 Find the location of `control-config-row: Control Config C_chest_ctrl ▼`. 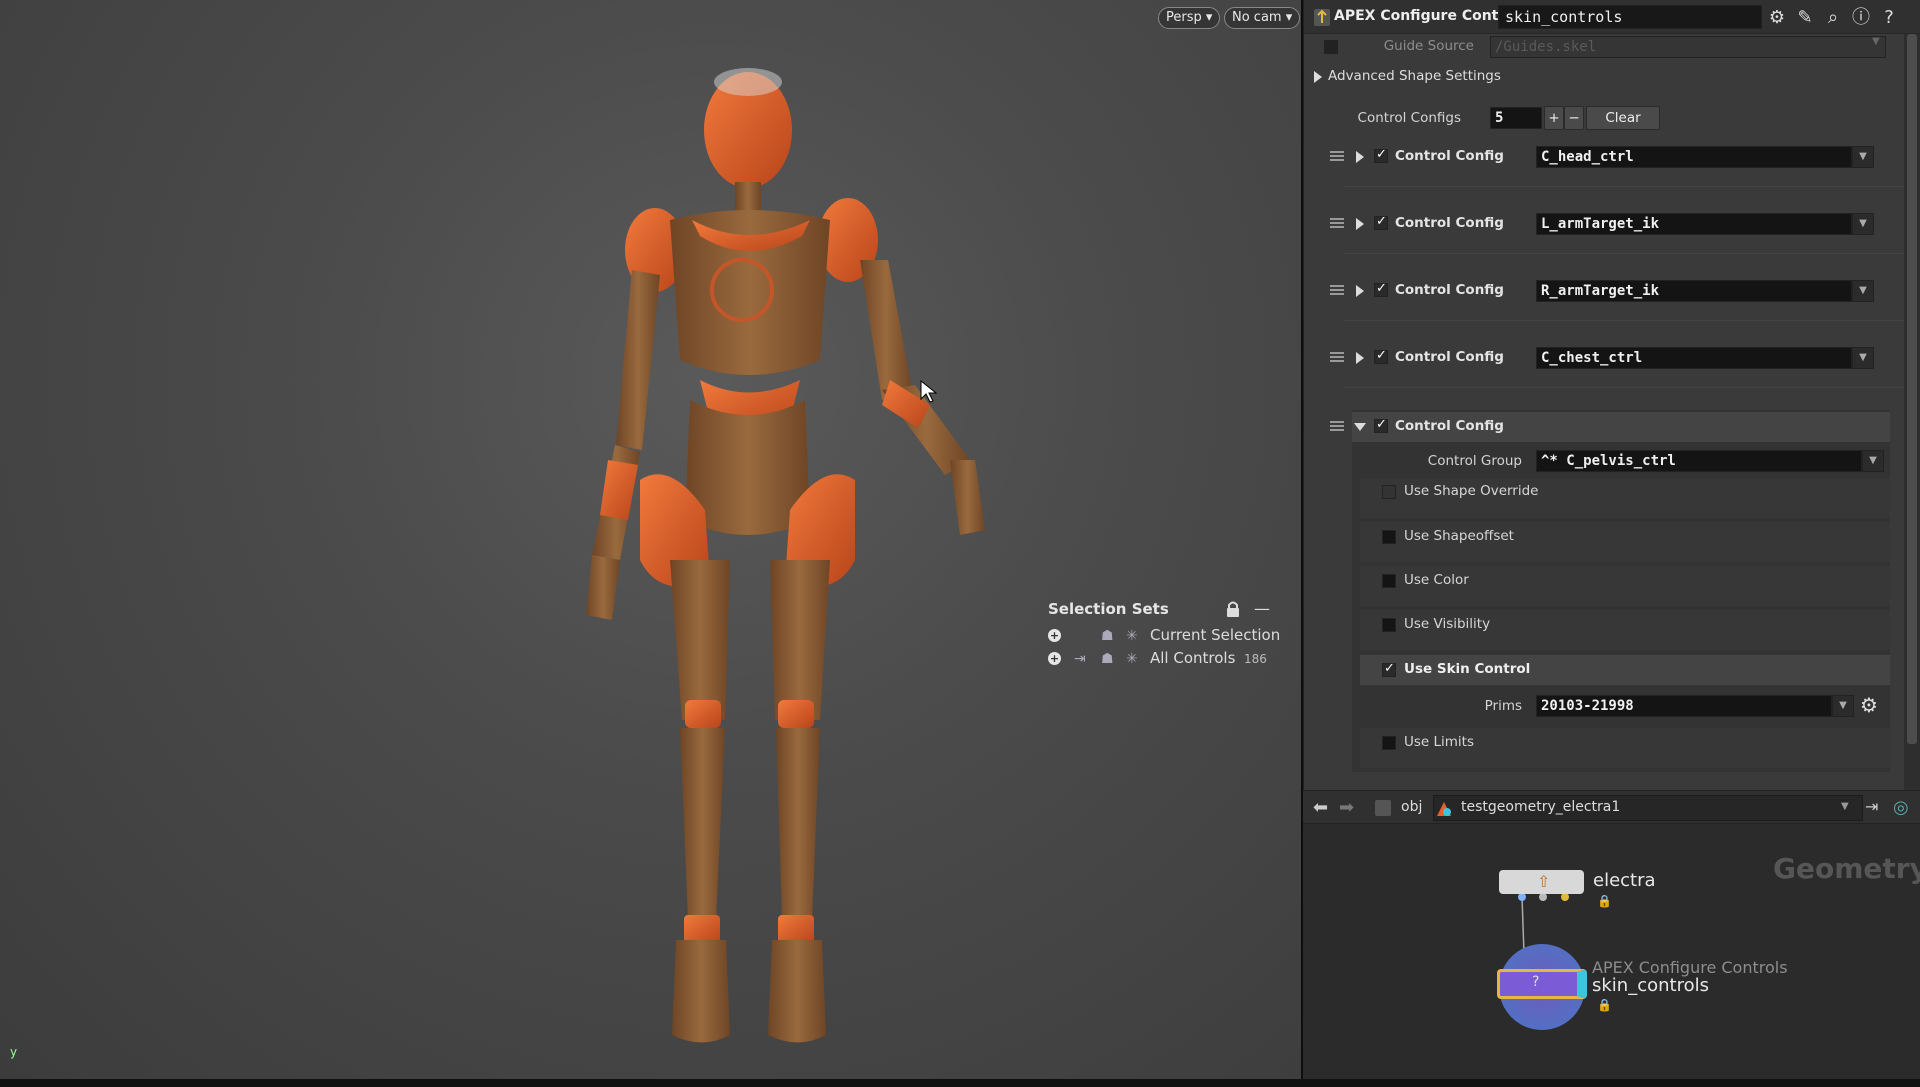

control-config-row: Control Config C_chest_ctrl ▼ is located at coordinates (1604, 364).